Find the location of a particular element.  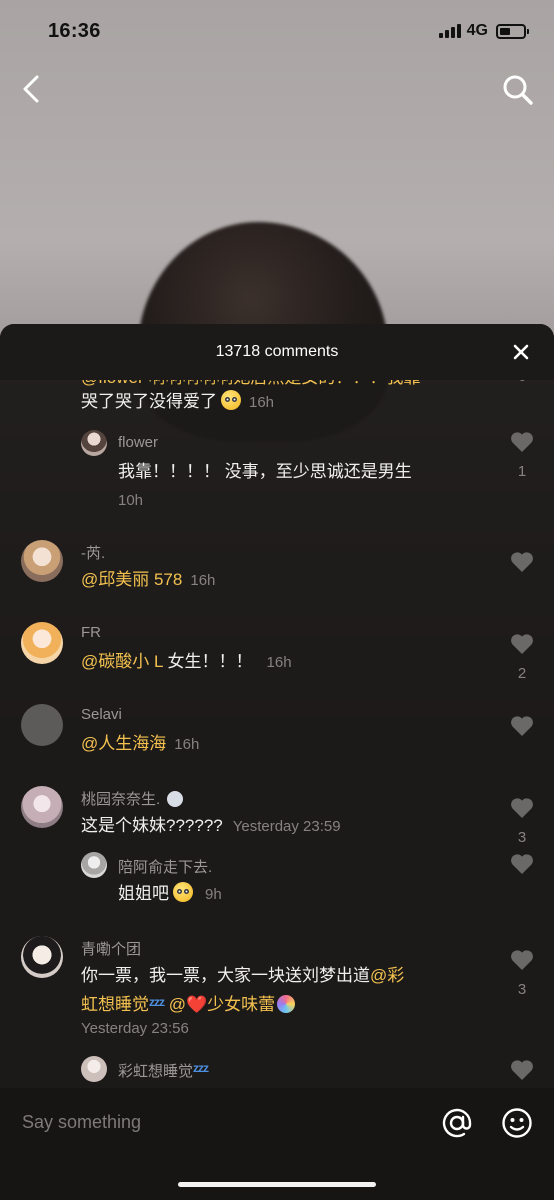

comment-text-line-2: 虹想睡觉zzz @❤️少女味蕾 is located at coordinates (188, 1003).